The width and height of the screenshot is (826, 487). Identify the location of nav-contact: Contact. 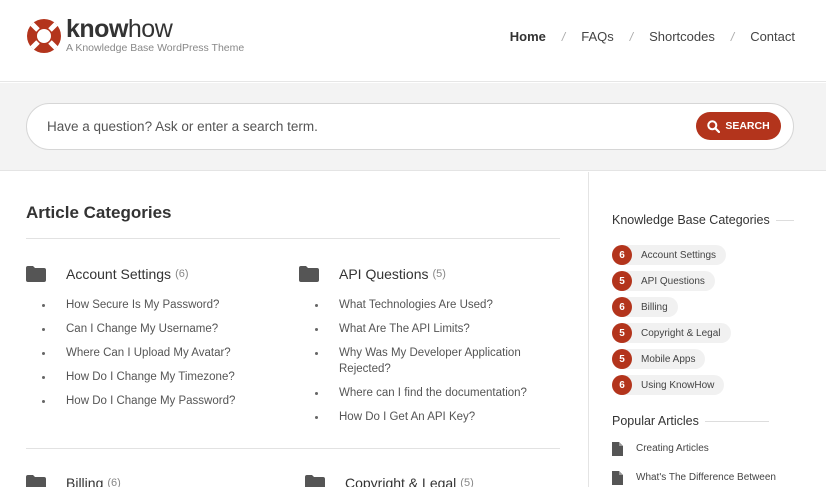
(772, 36).